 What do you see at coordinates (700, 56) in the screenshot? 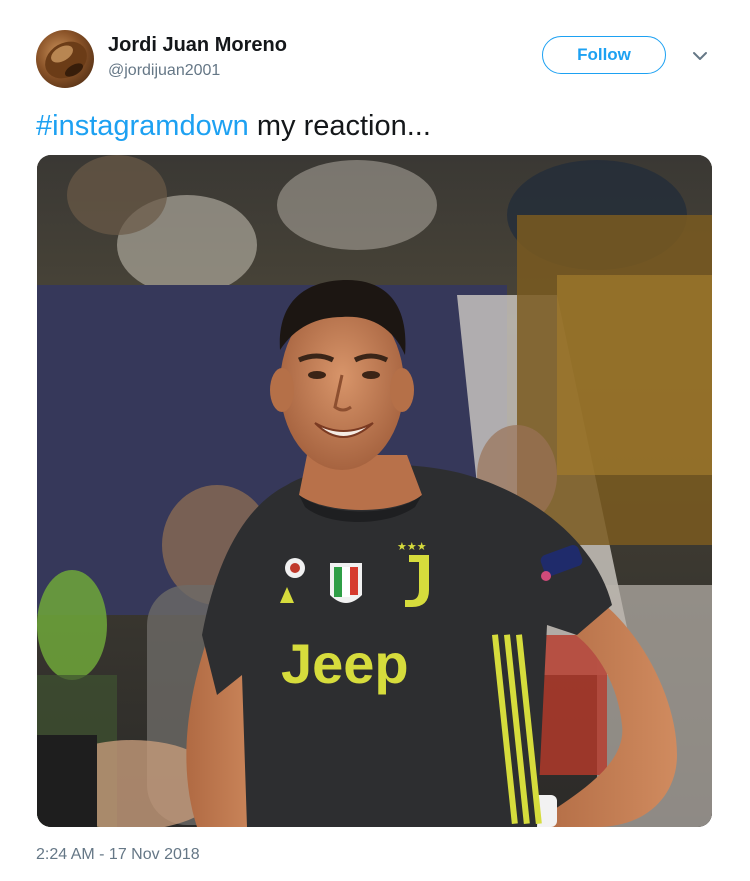
I see `chevron-down-icon` at bounding box center [700, 56].